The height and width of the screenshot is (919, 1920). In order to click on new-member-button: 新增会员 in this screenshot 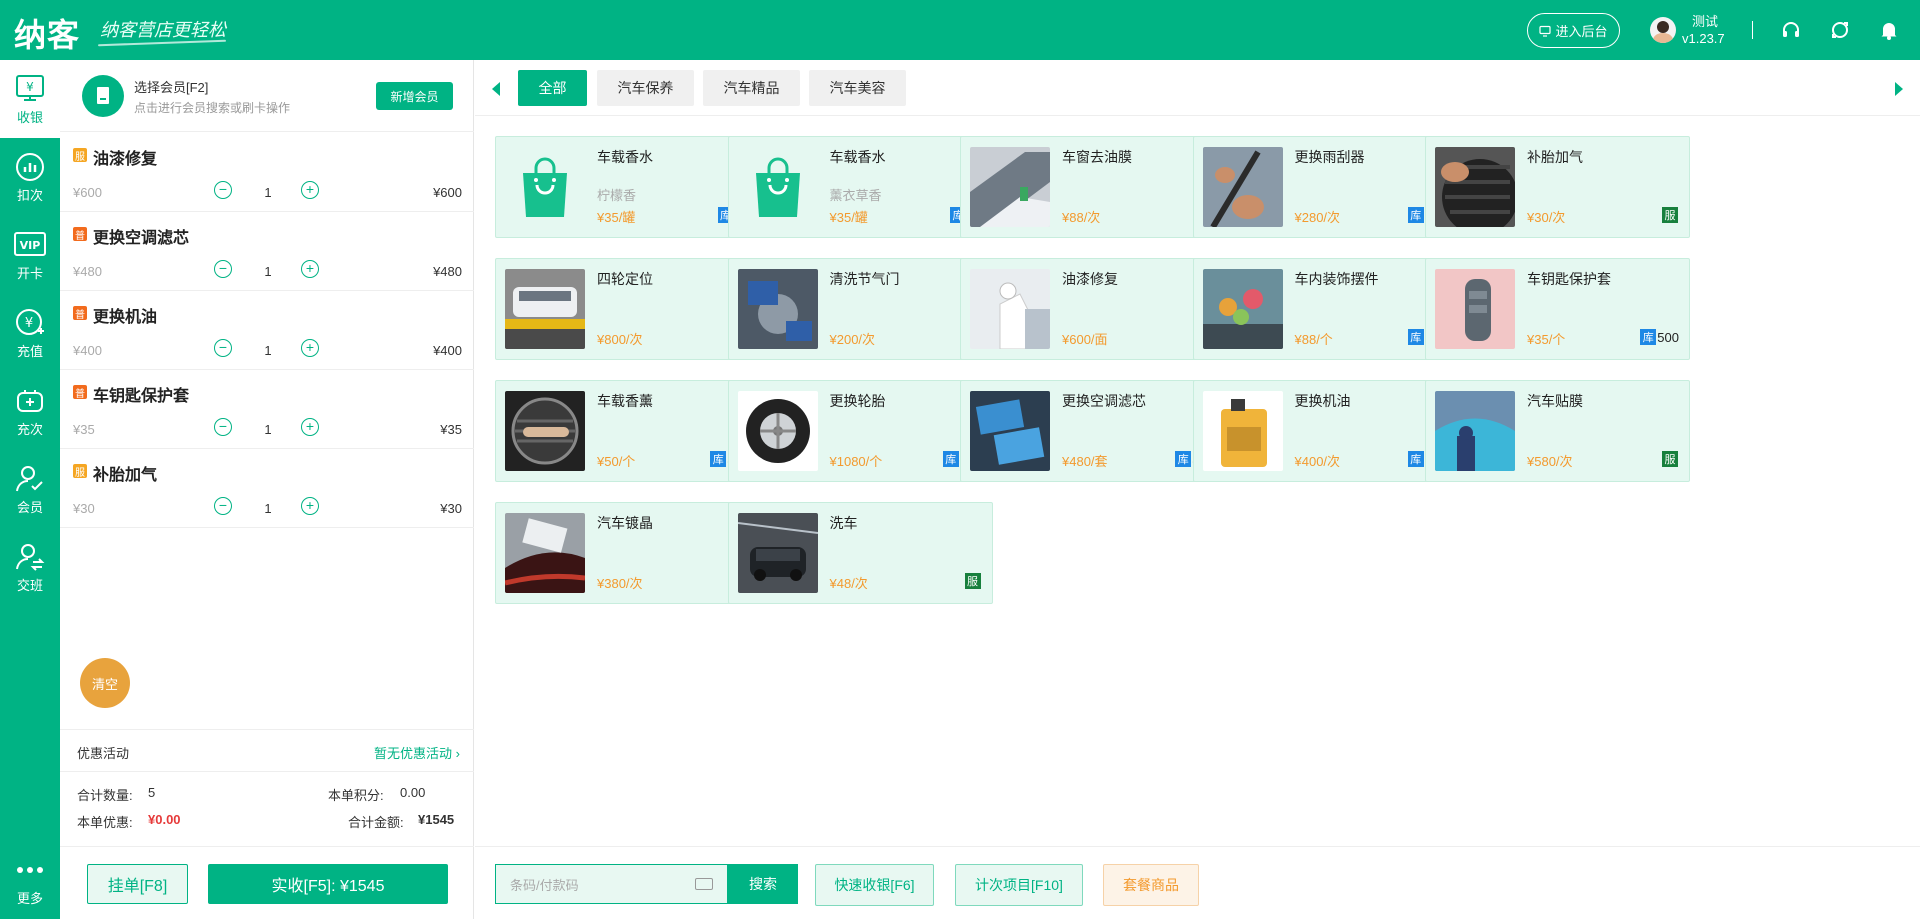, I will do `click(414, 96)`.